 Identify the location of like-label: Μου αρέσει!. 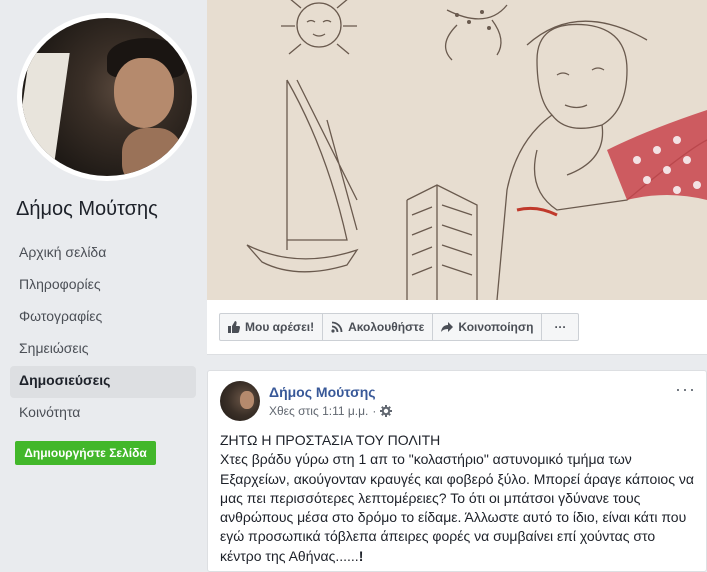
(280, 327).